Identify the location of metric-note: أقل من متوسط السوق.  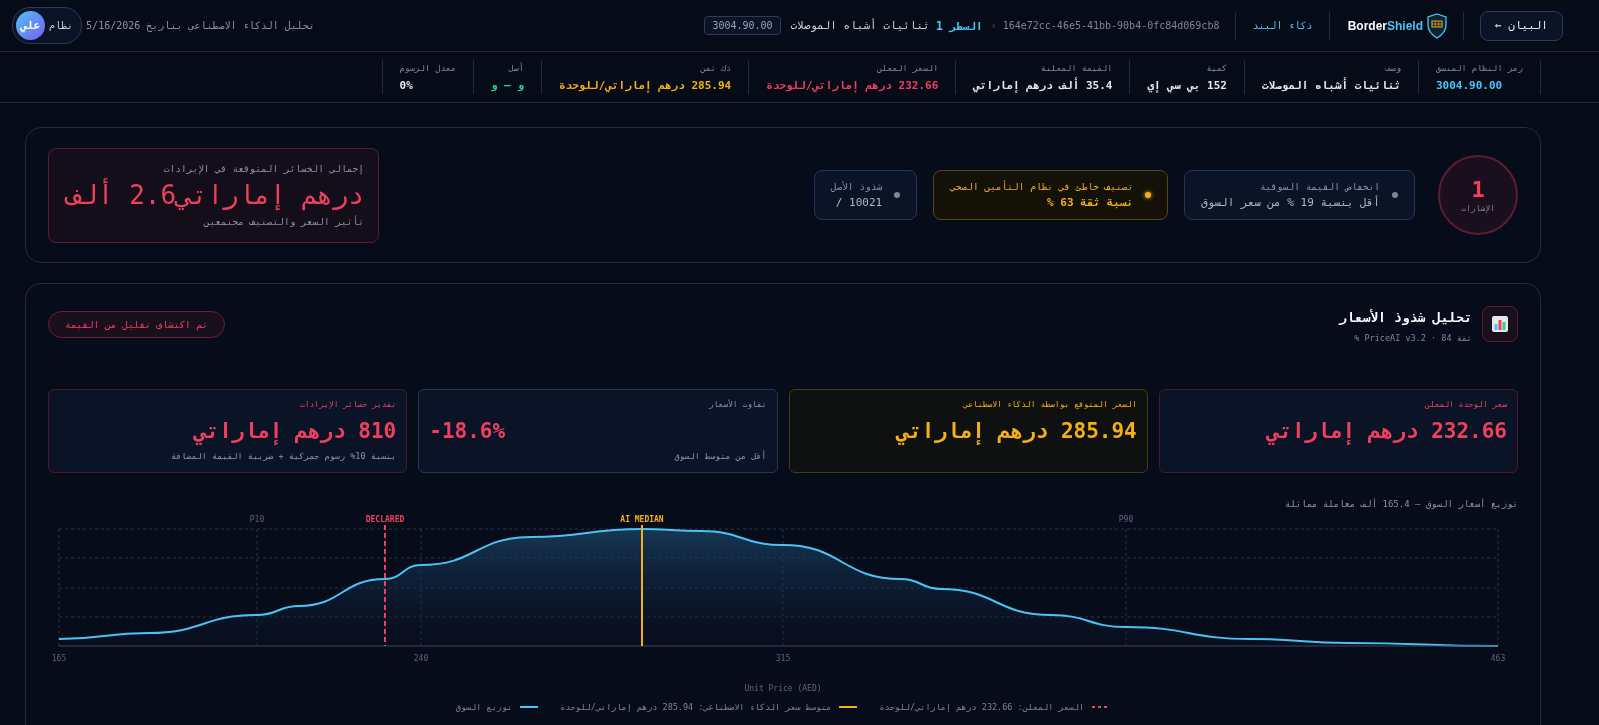
(720, 456).